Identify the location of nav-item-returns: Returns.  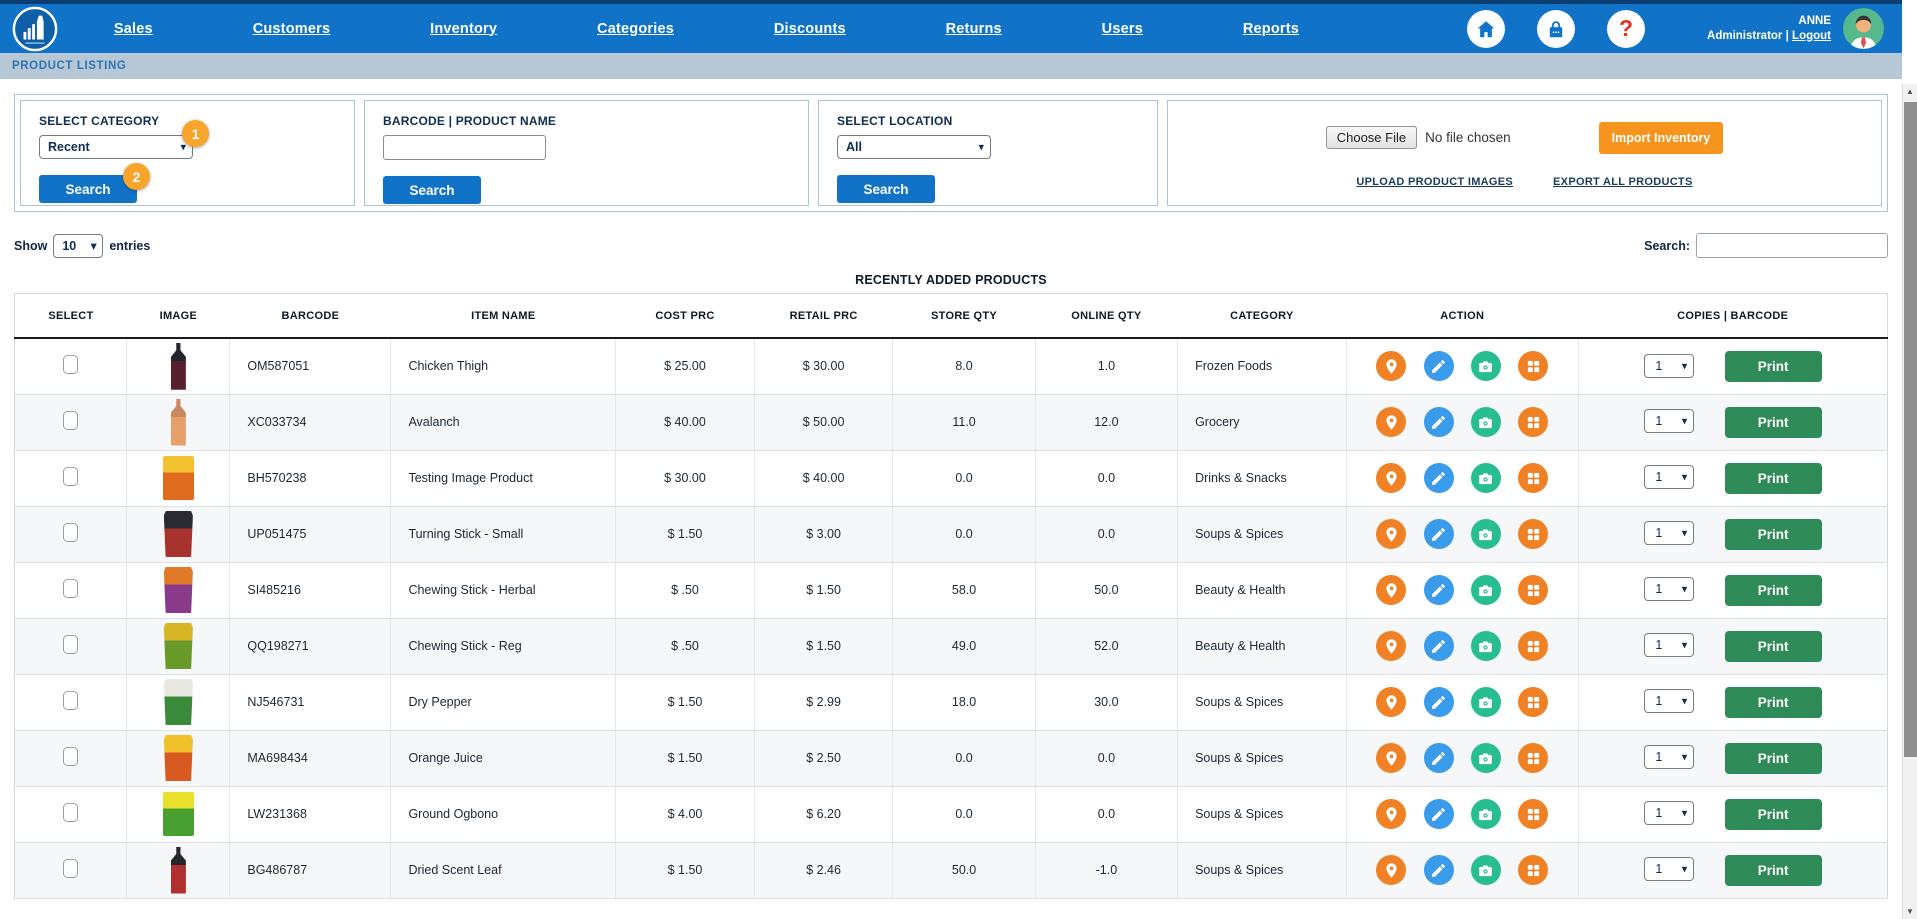
(974, 29).